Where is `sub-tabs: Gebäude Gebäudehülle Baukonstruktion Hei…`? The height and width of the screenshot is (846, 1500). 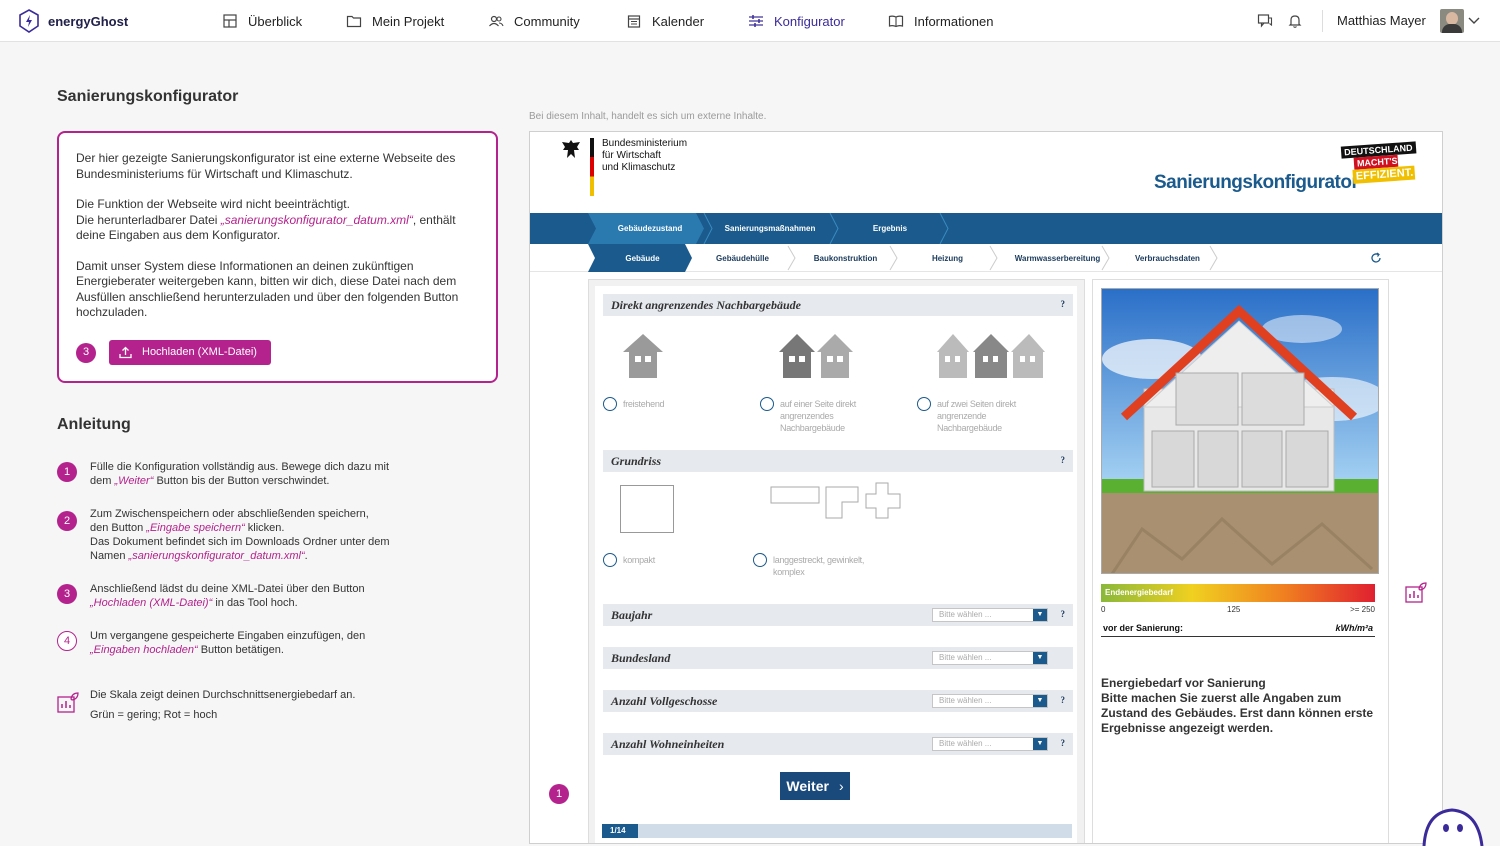 sub-tabs: Gebäude Gebäudehülle Baukonstruktion Hei… is located at coordinates (986, 258).